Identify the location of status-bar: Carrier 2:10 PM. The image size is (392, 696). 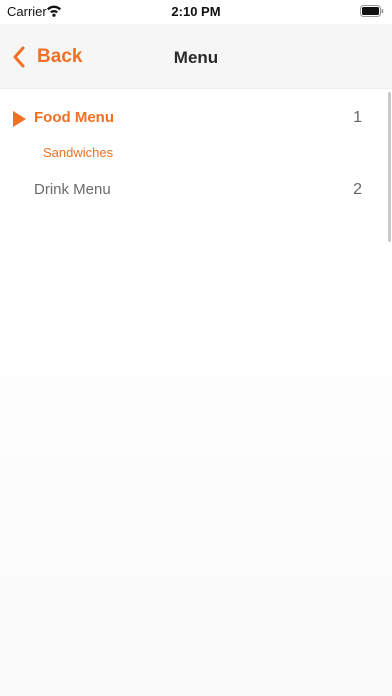
(196, 12).